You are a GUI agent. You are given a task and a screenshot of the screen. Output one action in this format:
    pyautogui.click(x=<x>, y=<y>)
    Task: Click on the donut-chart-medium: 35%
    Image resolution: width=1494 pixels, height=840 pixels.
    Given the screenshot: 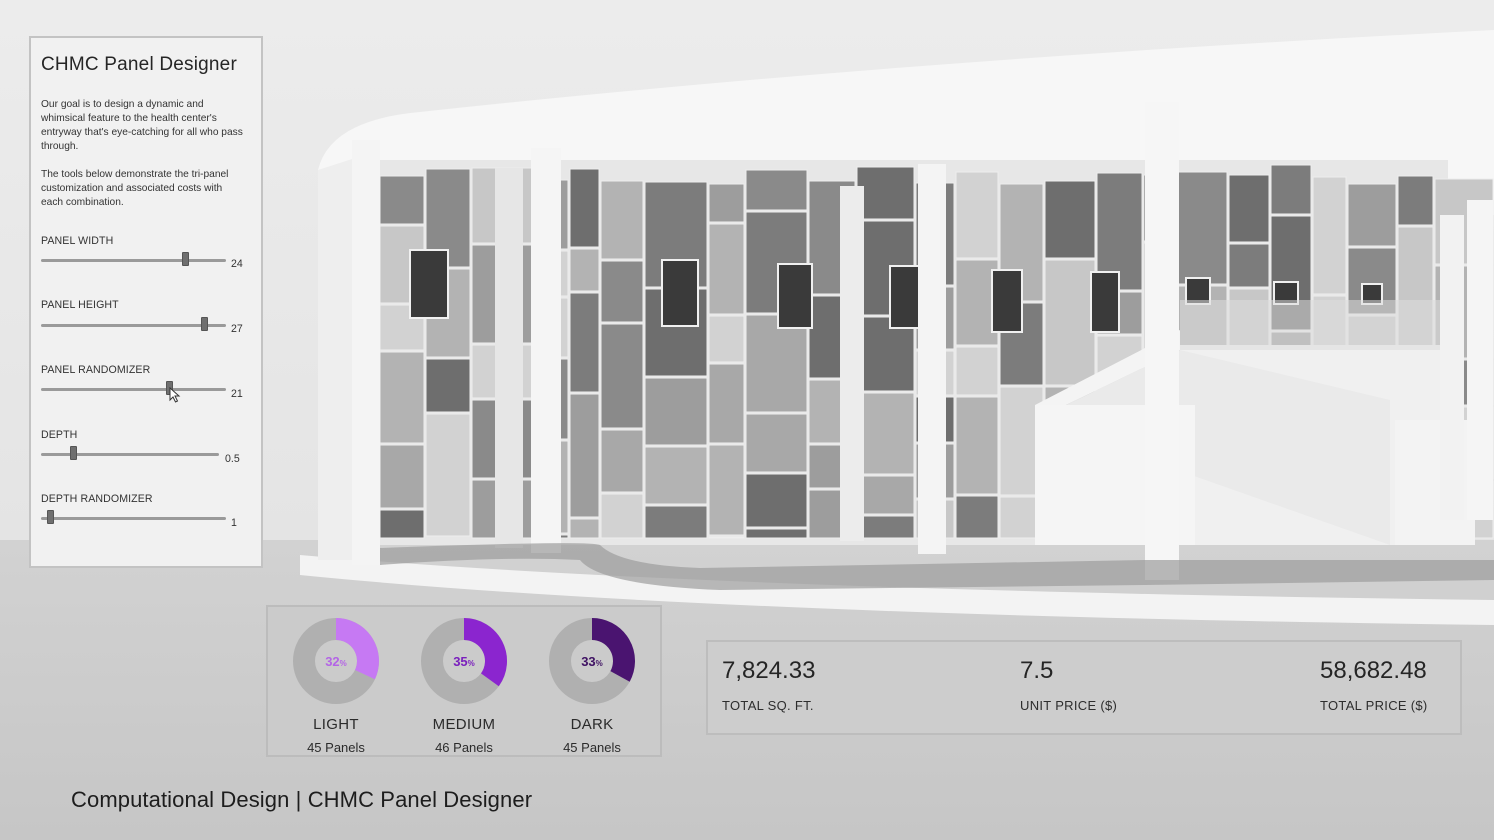 What is the action you would take?
    pyautogui.click(x=464, y=661)
    